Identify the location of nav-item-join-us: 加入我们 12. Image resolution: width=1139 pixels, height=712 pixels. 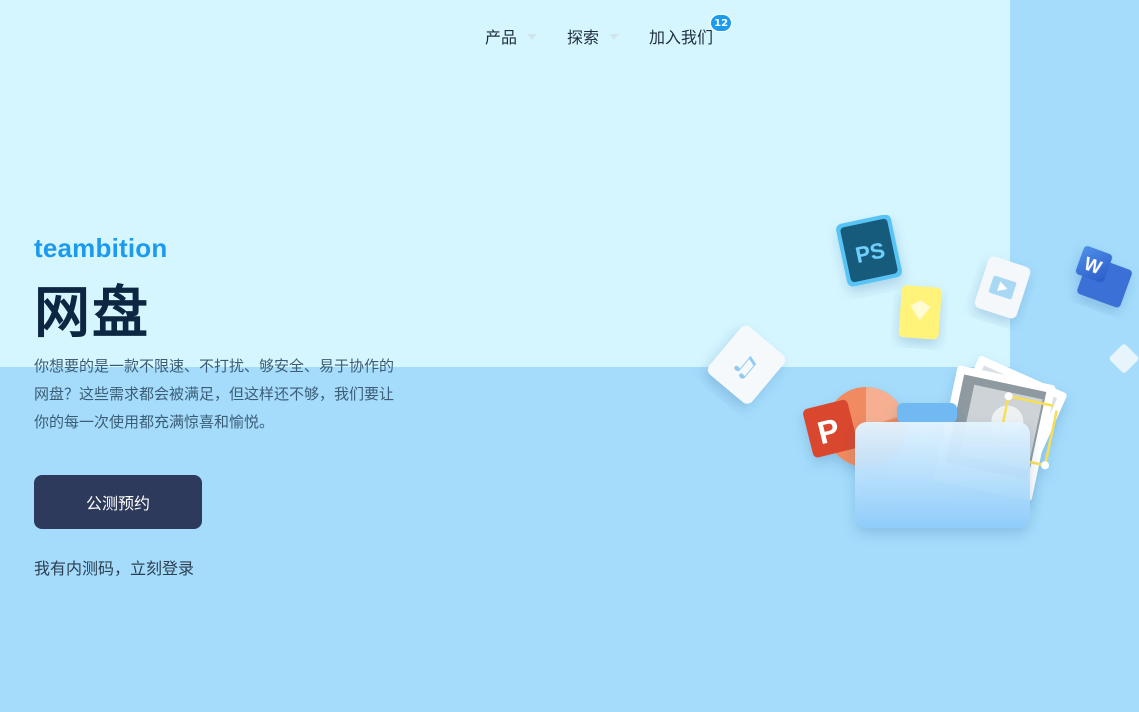
(691, 31).